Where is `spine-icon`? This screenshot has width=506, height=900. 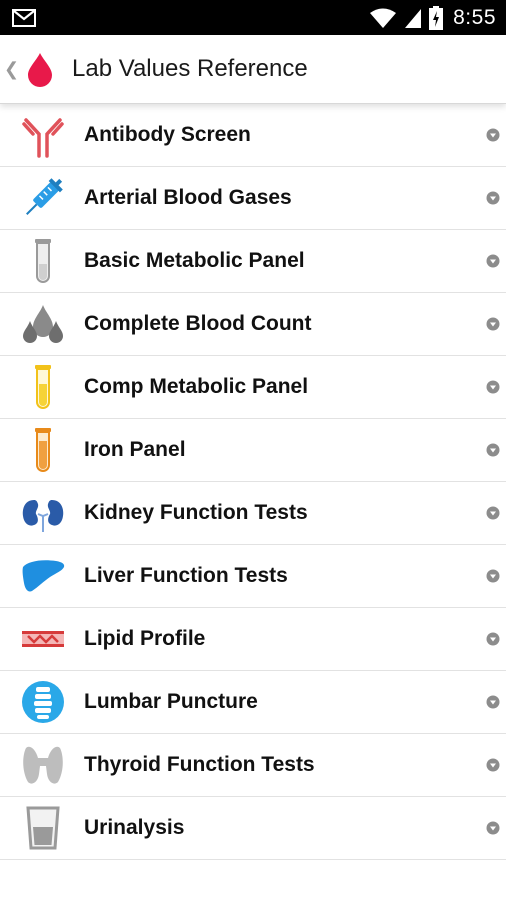 spine-icon is located at coordinates (43, 702).